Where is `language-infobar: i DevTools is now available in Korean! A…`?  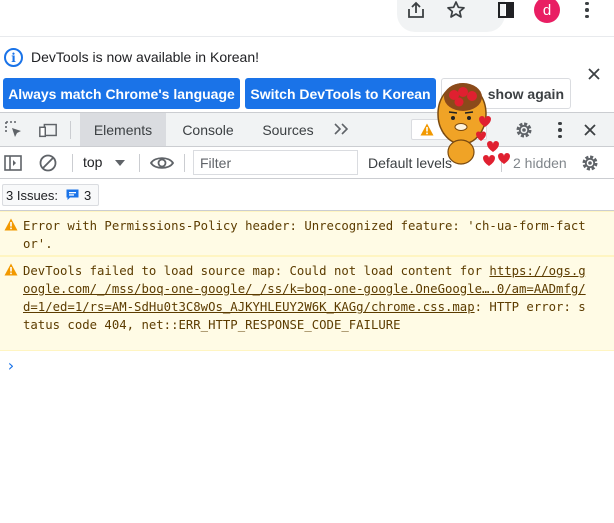 language-infobar: i DevTools is now available in Korean! A… is located at coordinates (307, 74).